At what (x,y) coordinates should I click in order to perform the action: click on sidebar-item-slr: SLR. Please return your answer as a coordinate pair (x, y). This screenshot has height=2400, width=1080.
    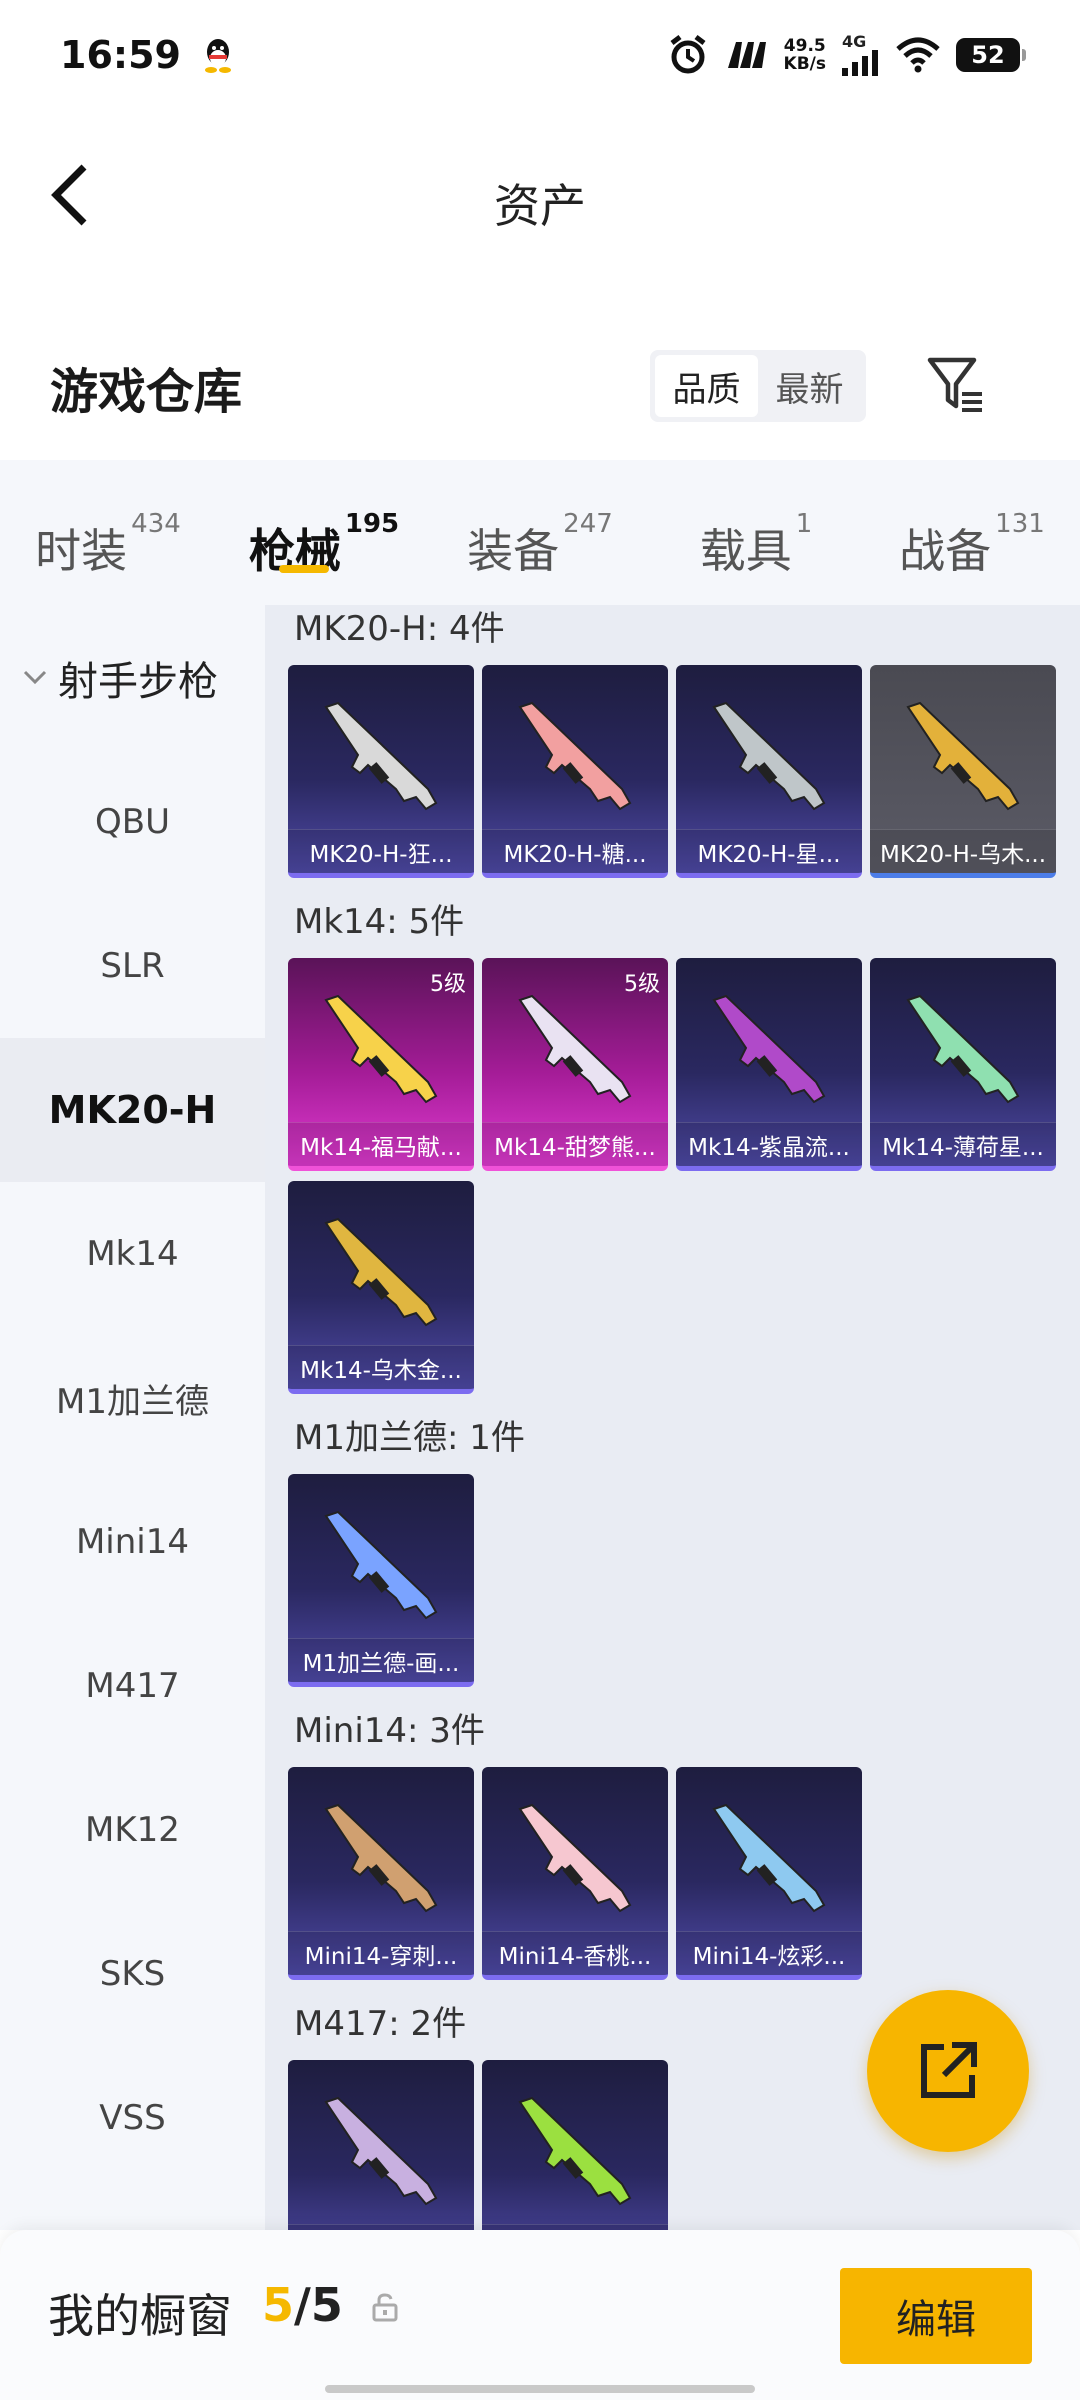
    Looking at the image, I should click on (132, 966).